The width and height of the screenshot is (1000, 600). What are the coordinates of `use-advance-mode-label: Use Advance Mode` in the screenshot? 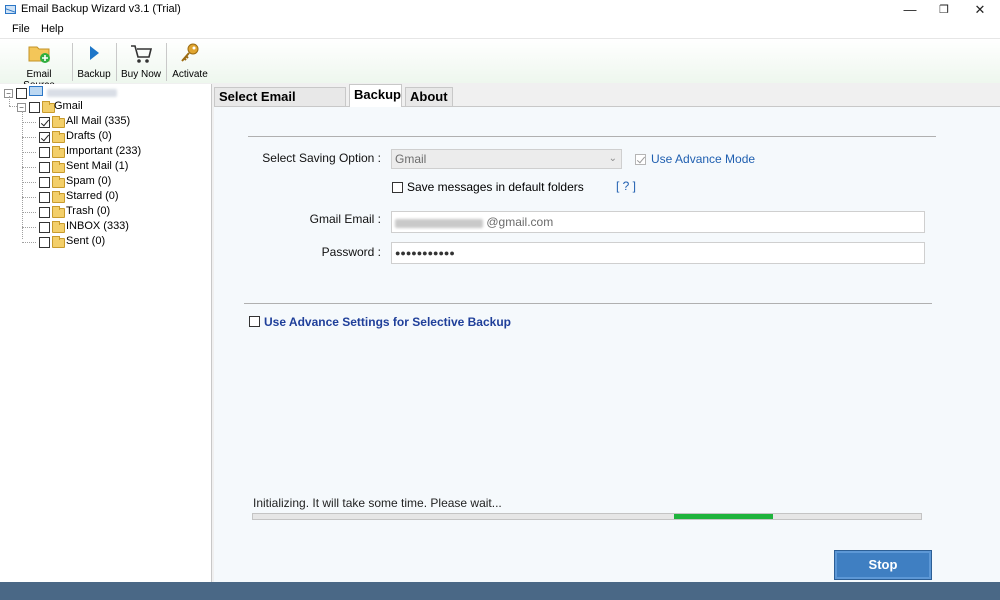 It's located at (703, 159).